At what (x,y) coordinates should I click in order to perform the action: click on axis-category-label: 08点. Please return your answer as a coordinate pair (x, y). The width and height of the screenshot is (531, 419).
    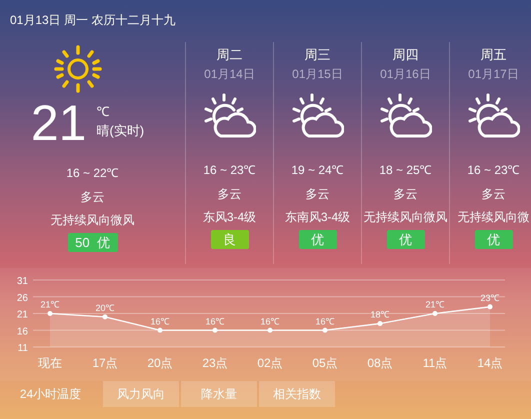
    Looking at the image, I should click on (380, 363).